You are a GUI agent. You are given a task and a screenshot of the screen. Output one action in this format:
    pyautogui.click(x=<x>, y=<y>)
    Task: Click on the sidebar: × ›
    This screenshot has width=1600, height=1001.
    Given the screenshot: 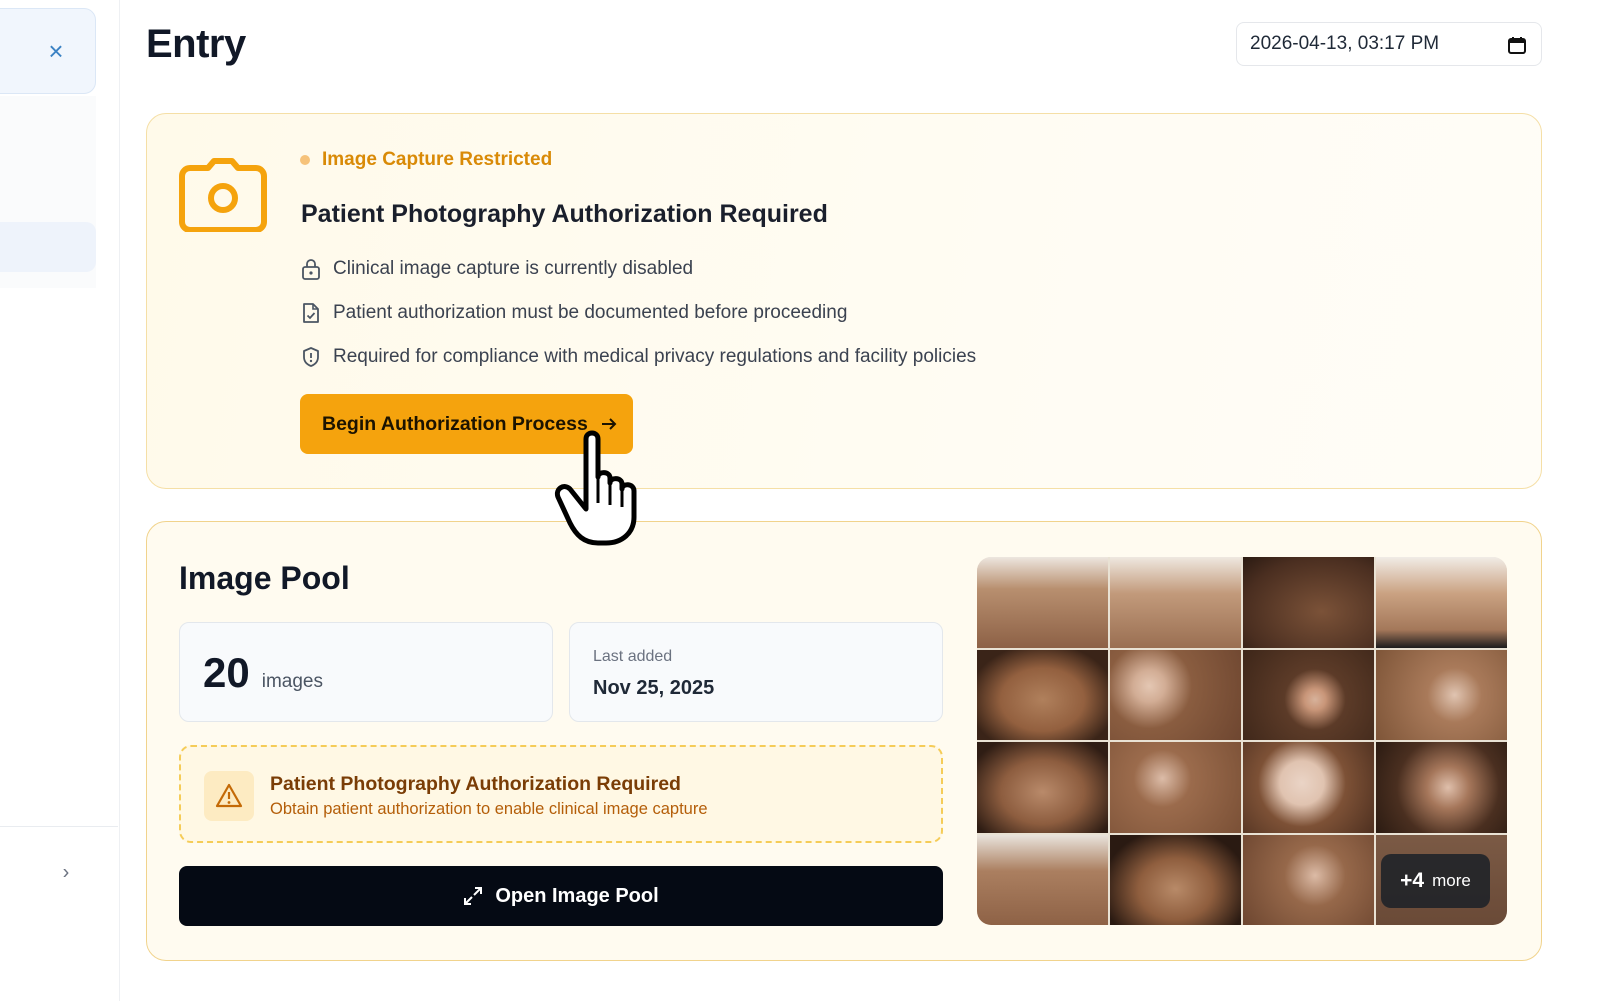 What is the action you would take?
    pyautogui.click(x=60, y=500)
    